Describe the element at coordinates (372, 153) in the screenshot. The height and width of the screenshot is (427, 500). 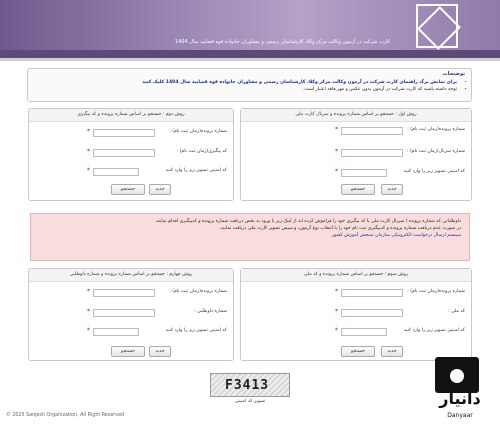
I see `serial-input` at that location.